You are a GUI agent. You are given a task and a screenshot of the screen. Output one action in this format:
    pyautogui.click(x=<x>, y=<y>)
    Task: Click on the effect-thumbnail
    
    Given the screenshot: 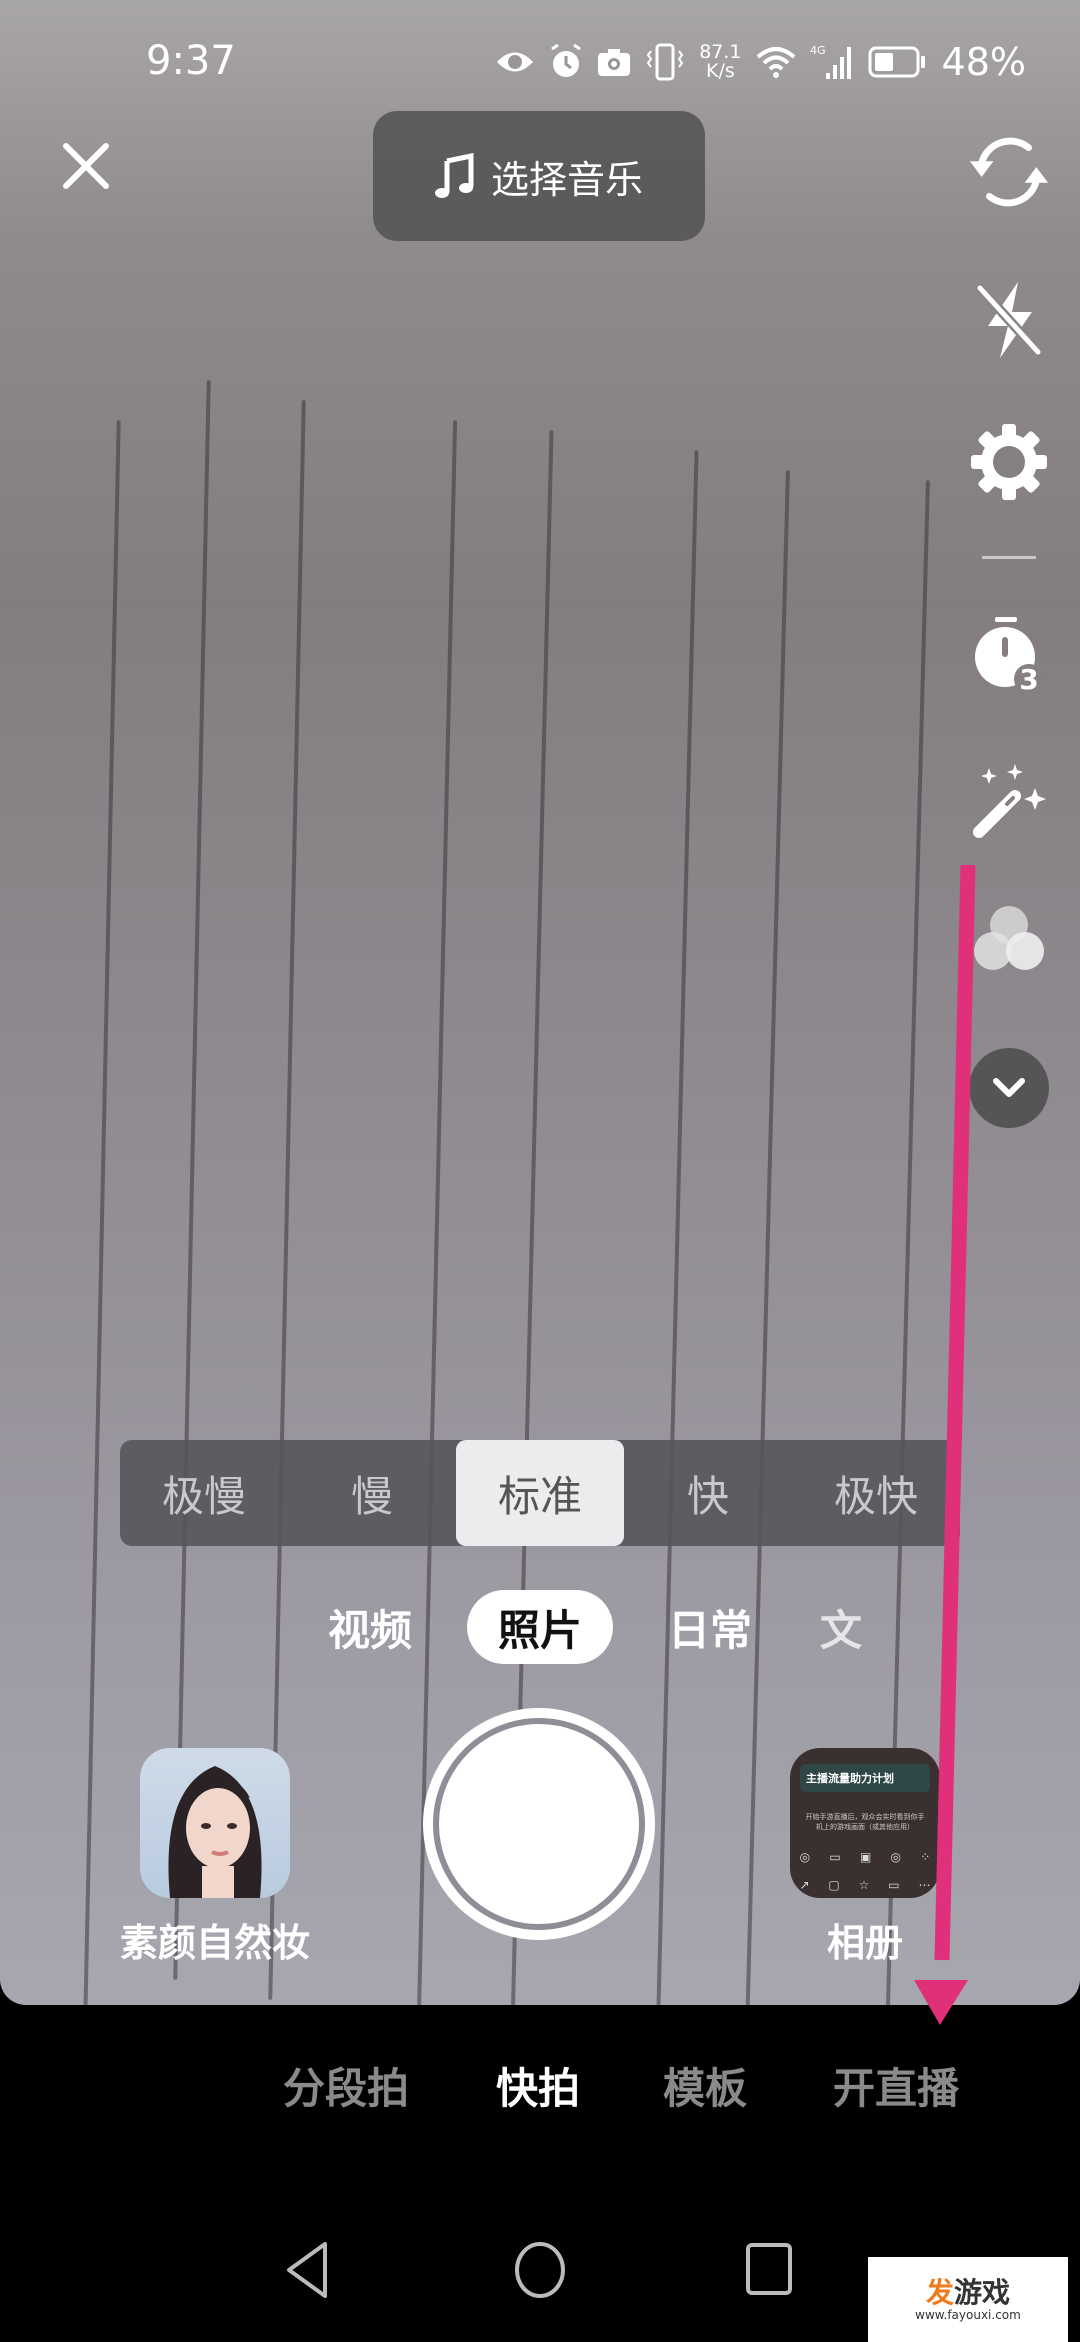 What is the action you would take?
    pyautogui.click(x=215, y=1823)
    